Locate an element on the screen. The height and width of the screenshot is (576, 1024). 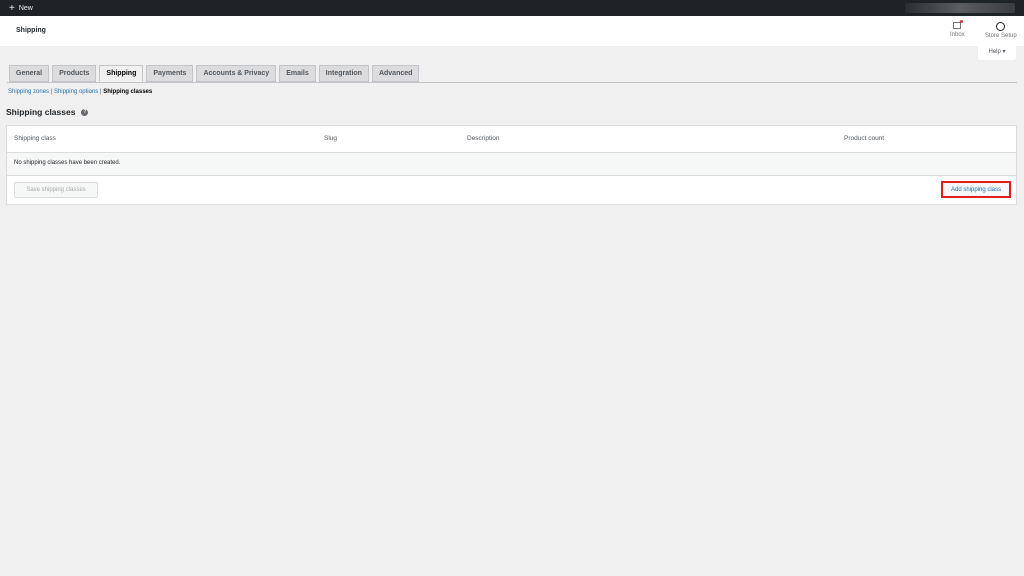
tab-payments: Payments is located at coordinates (170, 73).